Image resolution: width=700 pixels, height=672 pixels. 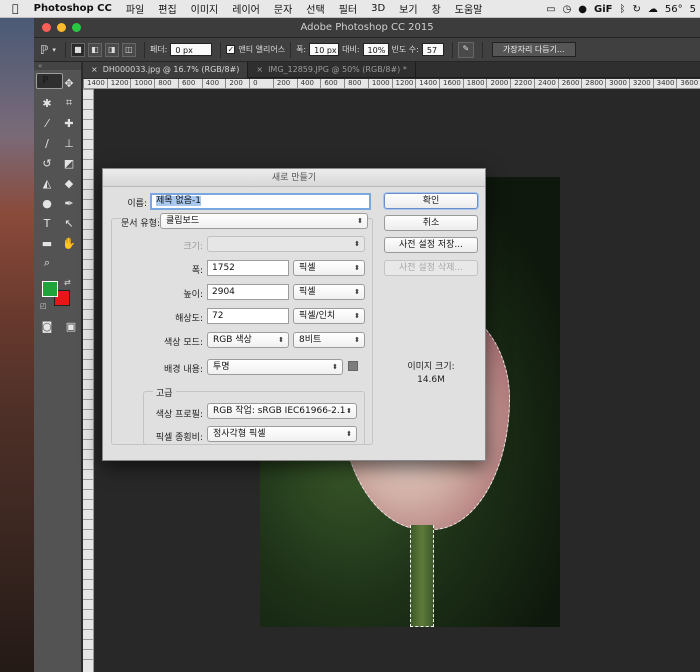 I want to click on bit-depth-select: 8비트 ⬍, so click(x=329, y=340).